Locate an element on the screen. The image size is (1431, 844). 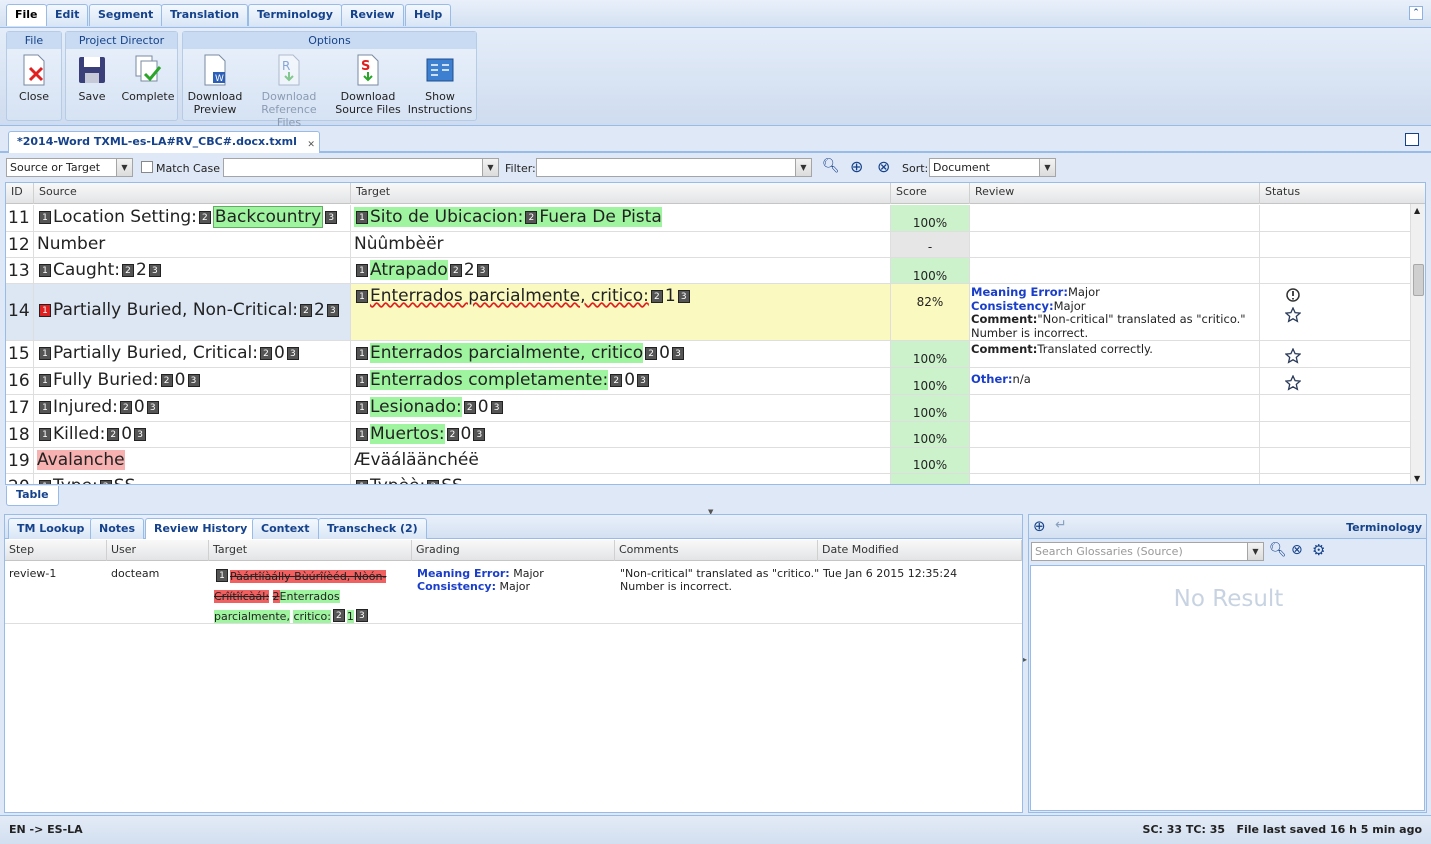
close-tab-icon: ✕ is located at coordinates (311, 145).